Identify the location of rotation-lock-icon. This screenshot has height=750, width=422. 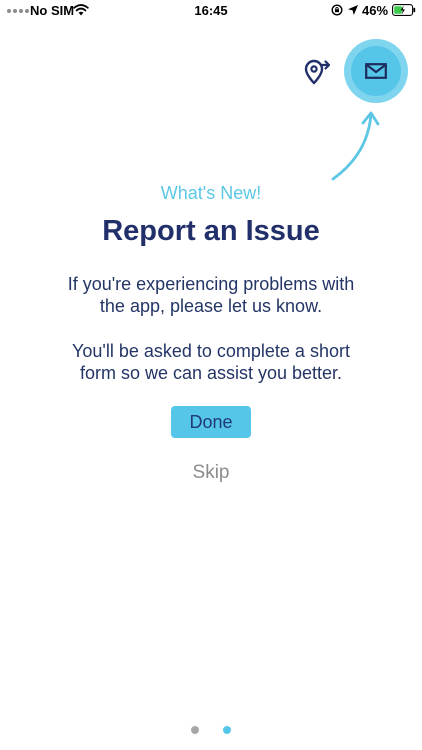
(337, 10).